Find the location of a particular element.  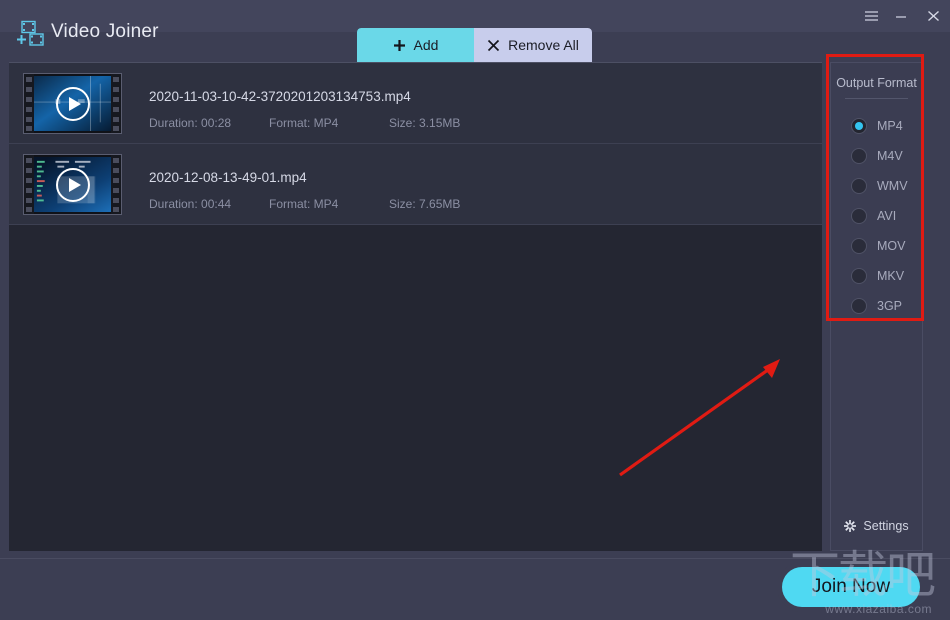

format-option-mp4: MP4 is located at coordinates (876, 126).